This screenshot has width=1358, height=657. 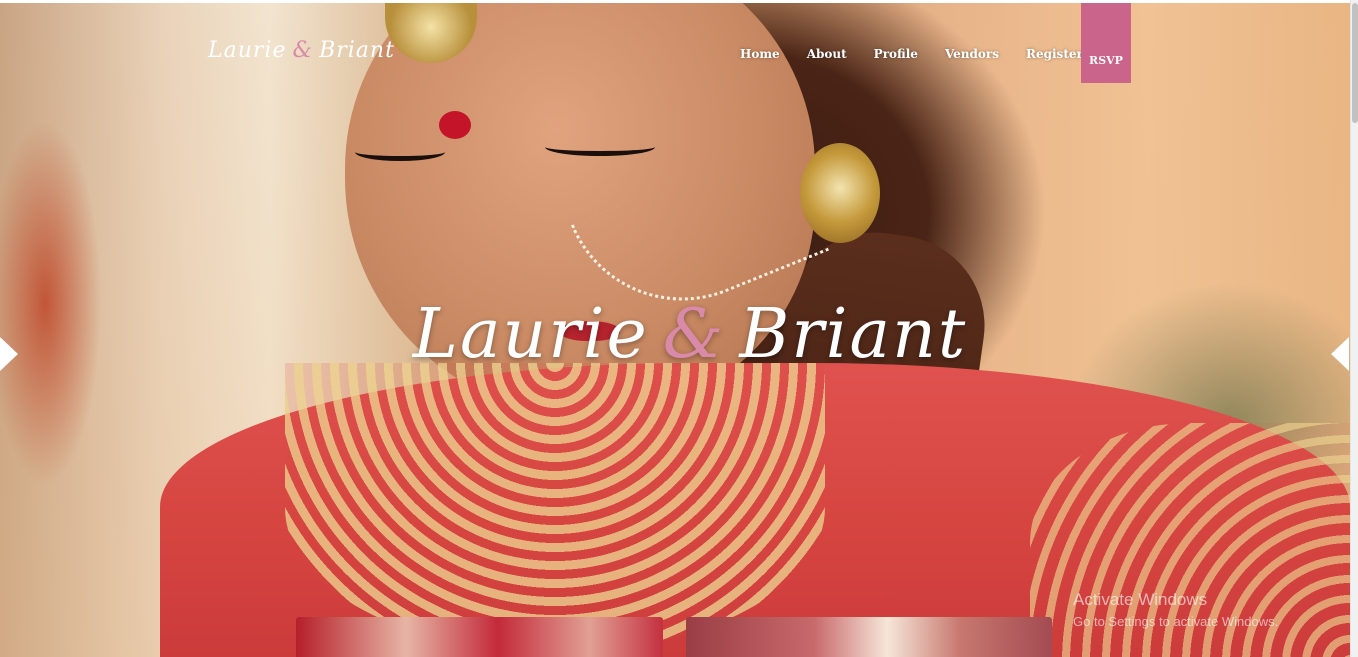 I want to click on hero-title-ampersand: &, so click(x=694, y=334).